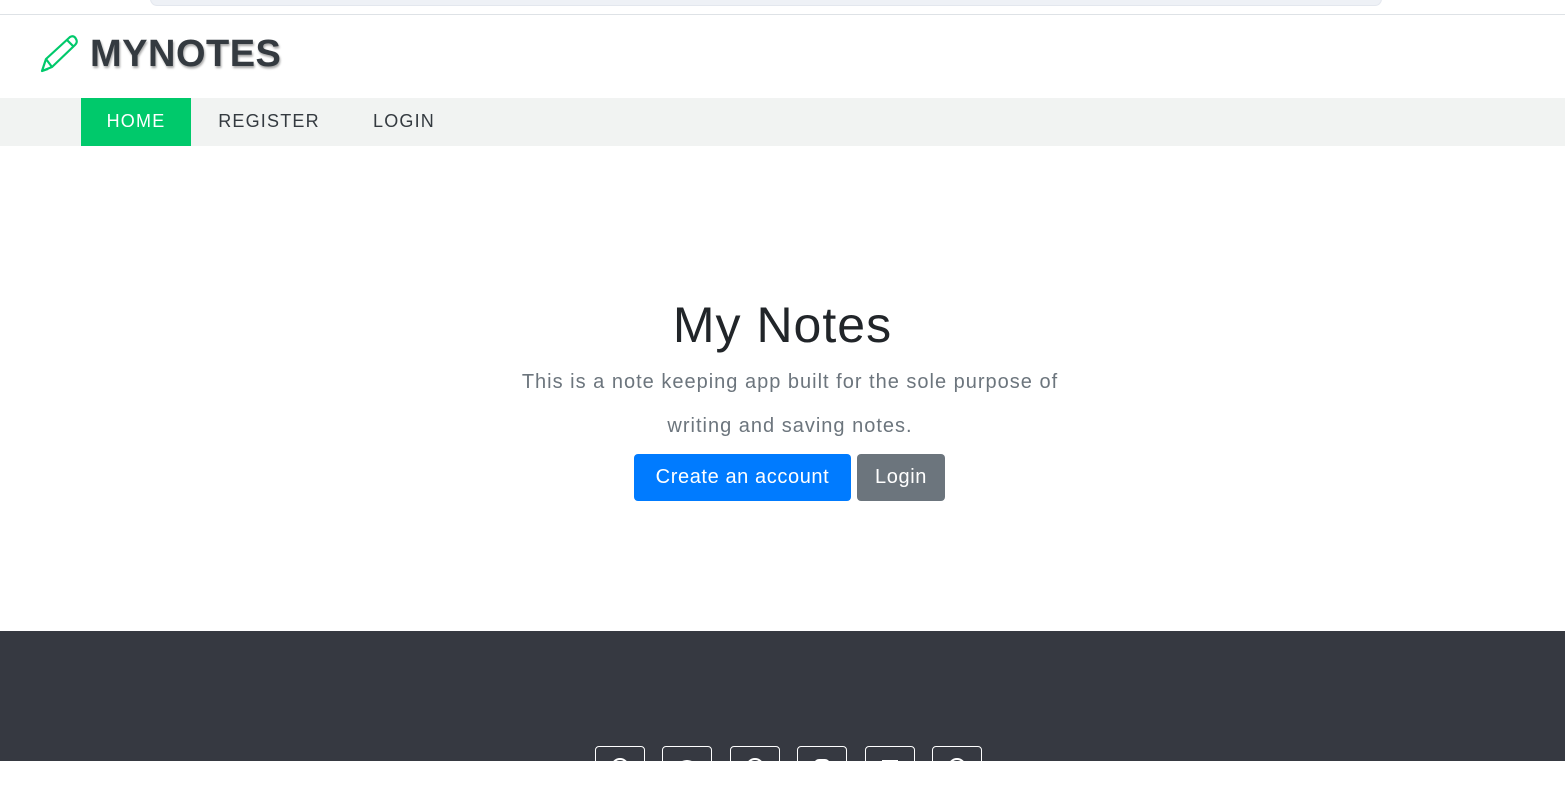 The image size is (1565, 786). I want to click on browser-top-strip, so click(782, 7).